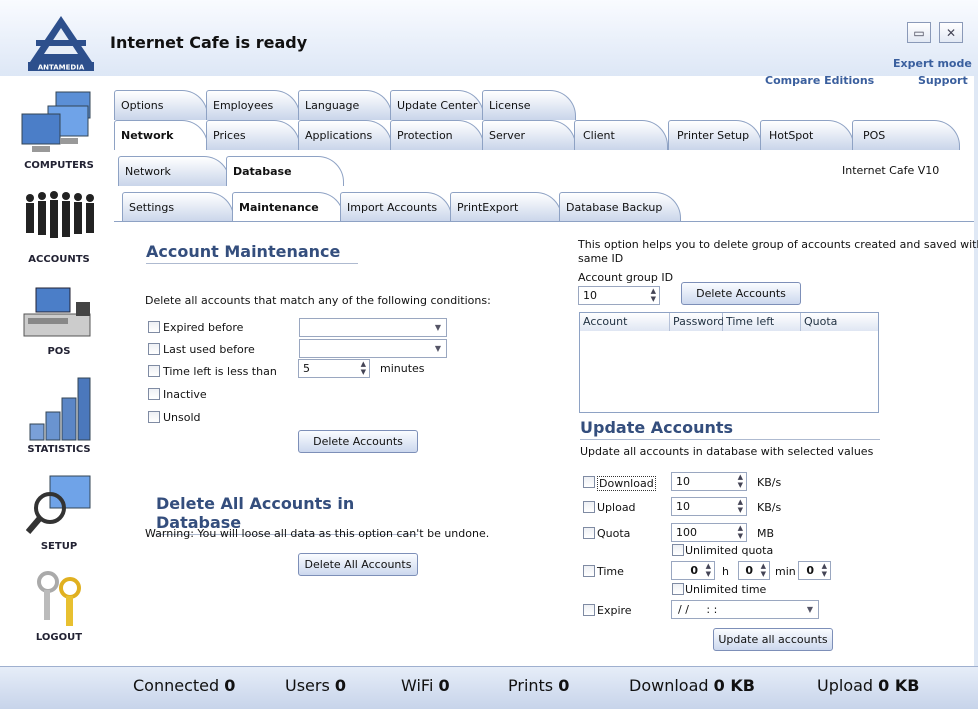  What do you see at coordinates (288, 207) in the screenshot?
I see `subtab-maintenance: Maintenance` at bounding box center [288, 207].